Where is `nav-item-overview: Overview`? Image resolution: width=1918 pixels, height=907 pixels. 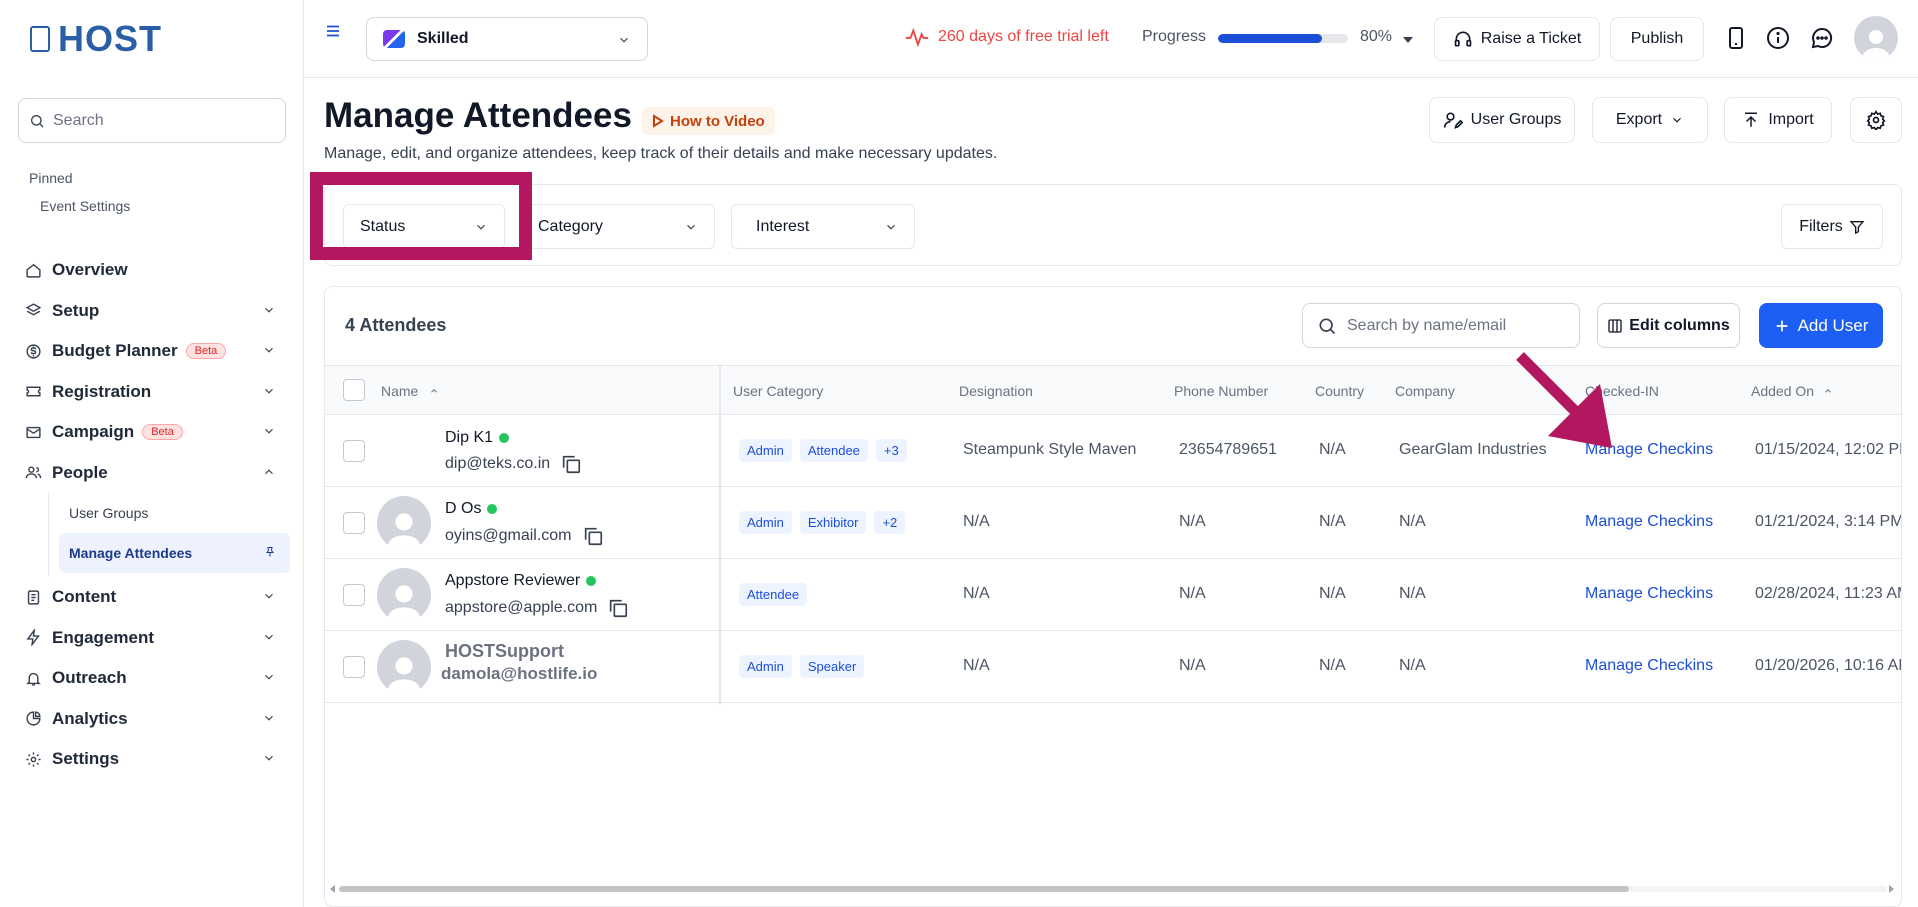 nav-item-overview: Overview is located at coordinates (154, 270).